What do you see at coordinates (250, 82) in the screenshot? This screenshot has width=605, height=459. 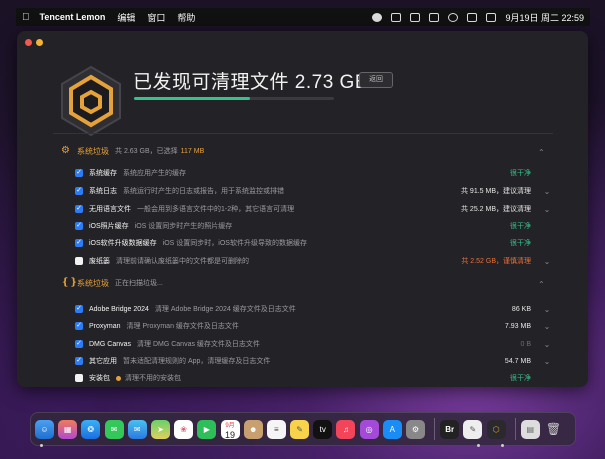 I see `scan-result-title: 已发现可清理文件 2.73 GB` at bounding box center [250, 82].